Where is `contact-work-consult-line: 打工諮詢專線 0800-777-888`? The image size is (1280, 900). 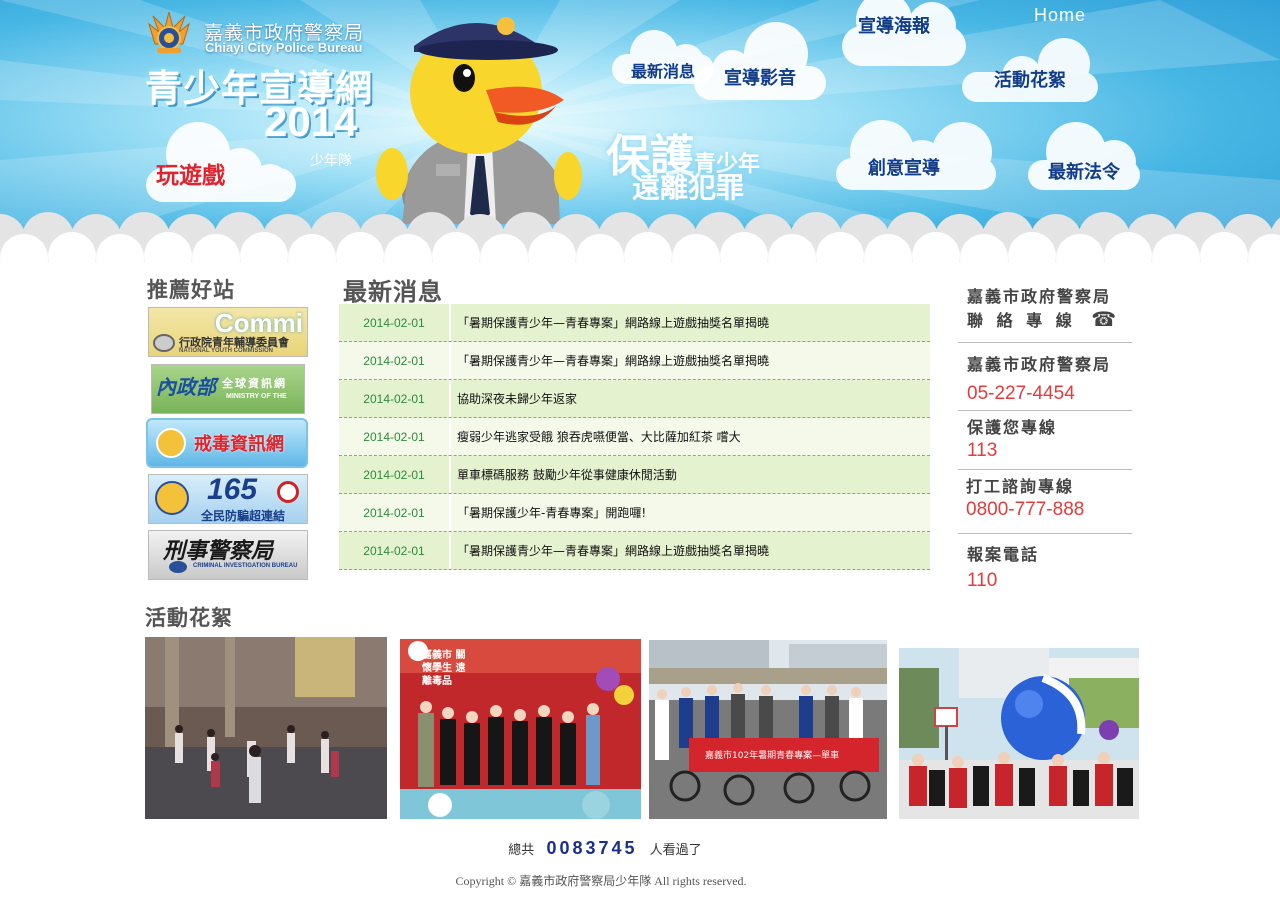
contact-work-consult-line: 打工諮詢專線 0800-777-888 is located at coordinates (1025, 498).